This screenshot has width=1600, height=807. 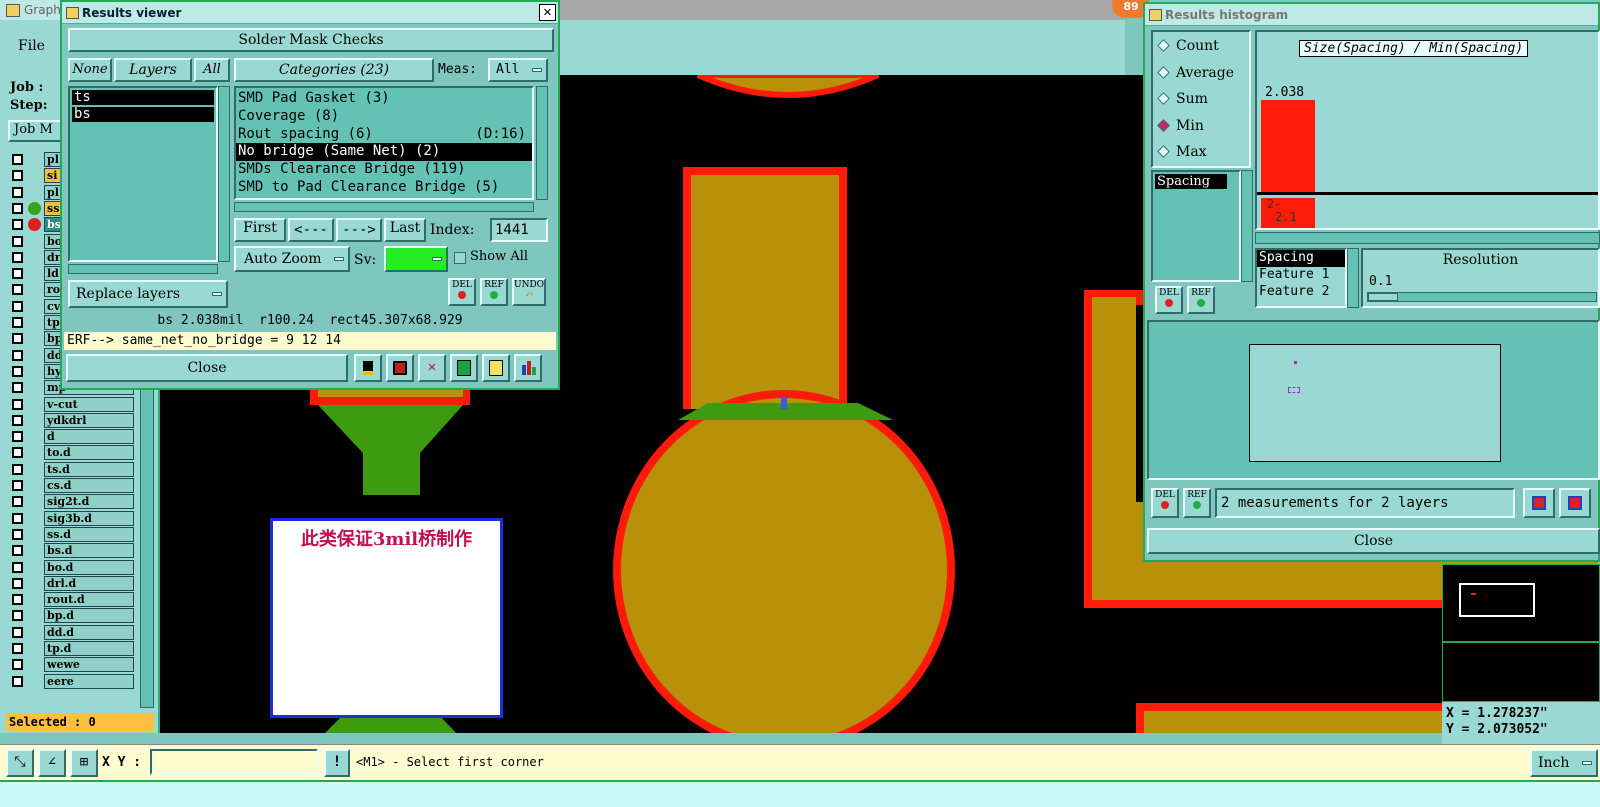 I want to click on file-menu: File, so click(x=31, y=46).